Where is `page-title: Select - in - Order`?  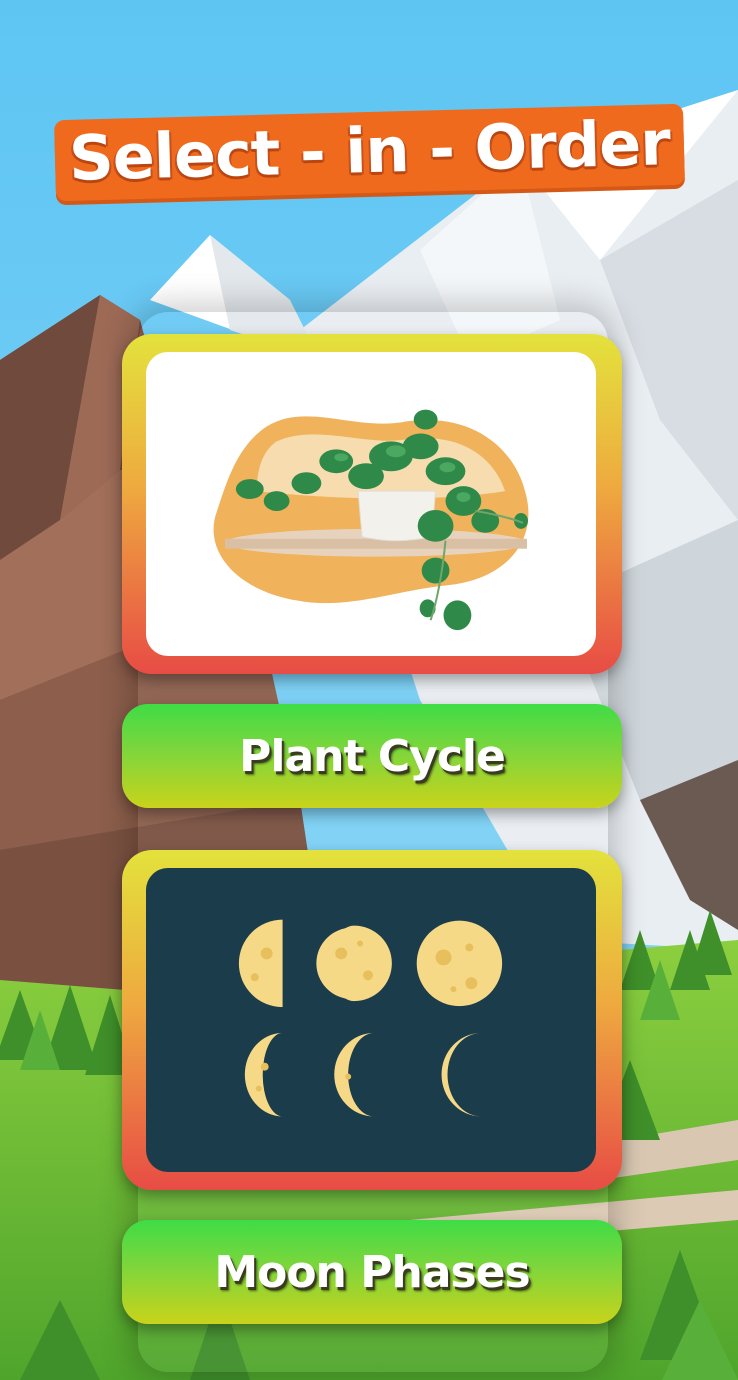 page-title: Select - in - Order is located at coordinates (369, 152).